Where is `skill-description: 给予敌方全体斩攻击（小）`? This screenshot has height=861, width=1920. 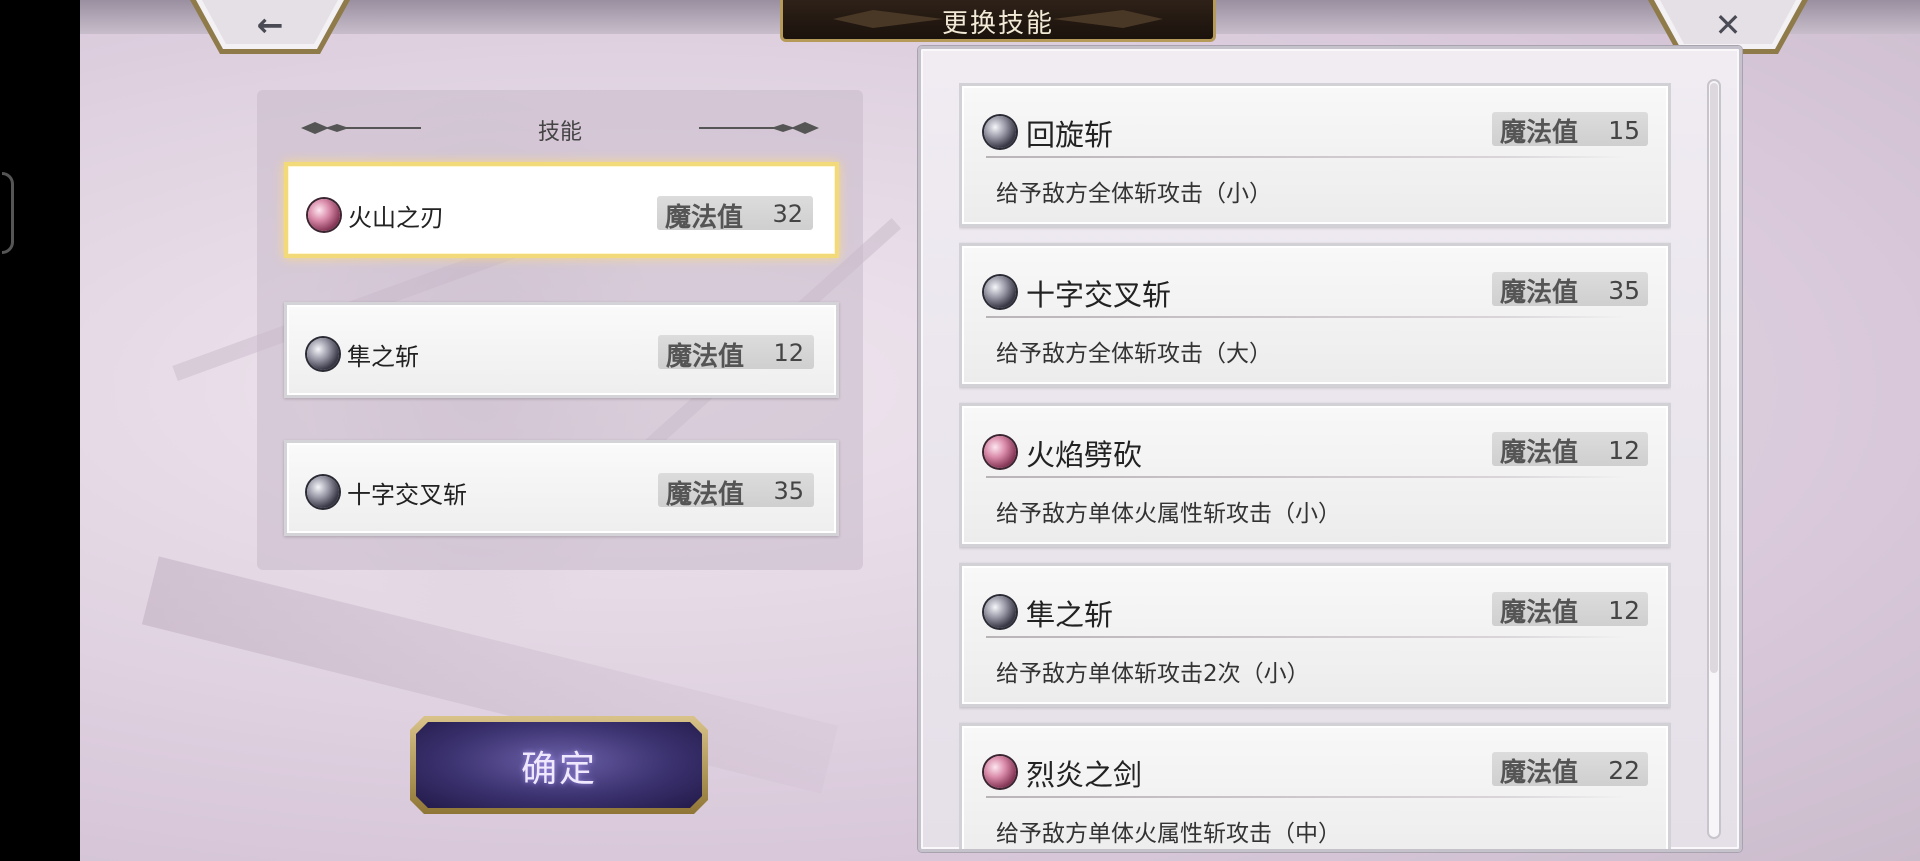
skill-description: 给予敌方全体斩攻击（小） is located at coordinates (1134, 194).